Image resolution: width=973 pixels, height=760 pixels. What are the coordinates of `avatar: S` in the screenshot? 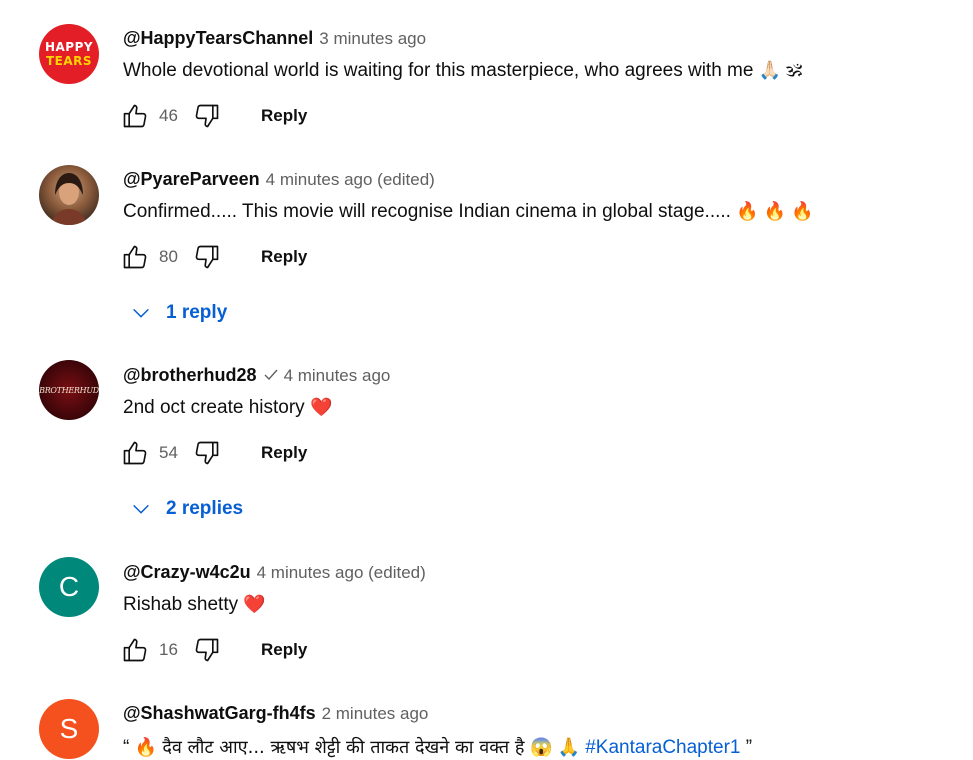 It's located at (69, 729).